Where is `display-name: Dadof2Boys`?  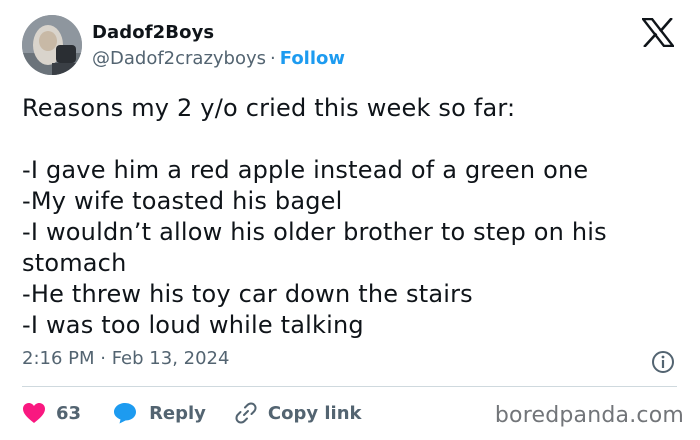
display-name: Dadof2Boys is located at coordinates (153, 32).